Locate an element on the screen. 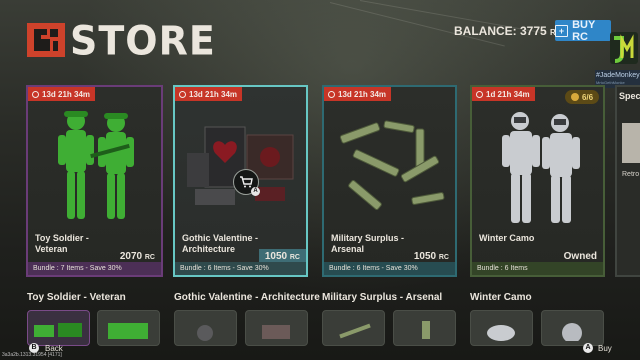 This screenshot has width=640, height=360. card-price: 1050 RC is located at coordinates (431, 256).